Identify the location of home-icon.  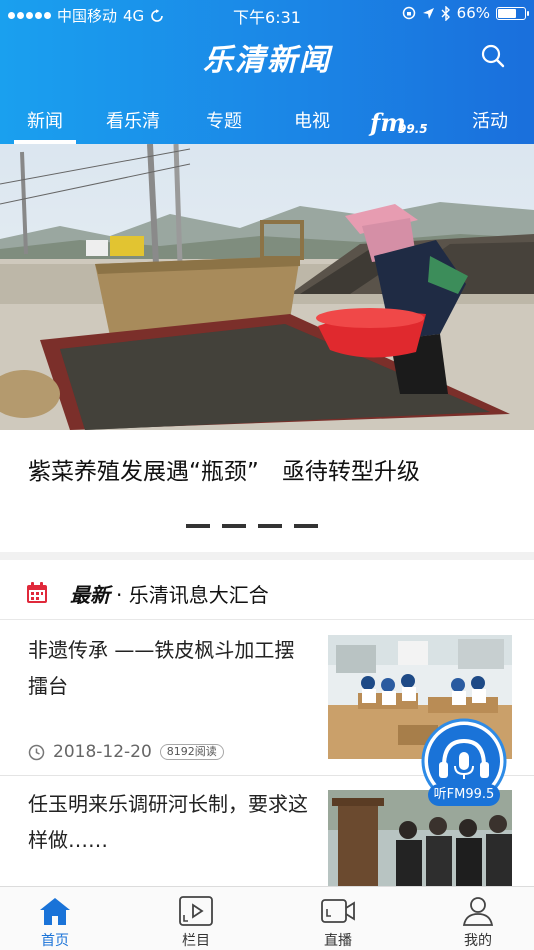
(55, 911).